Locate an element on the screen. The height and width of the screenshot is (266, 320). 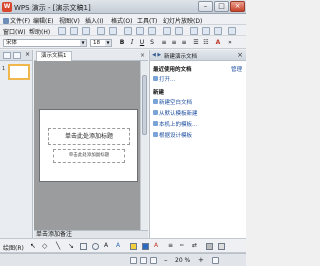
new-doc-icon is located at coordinates (62, 31).